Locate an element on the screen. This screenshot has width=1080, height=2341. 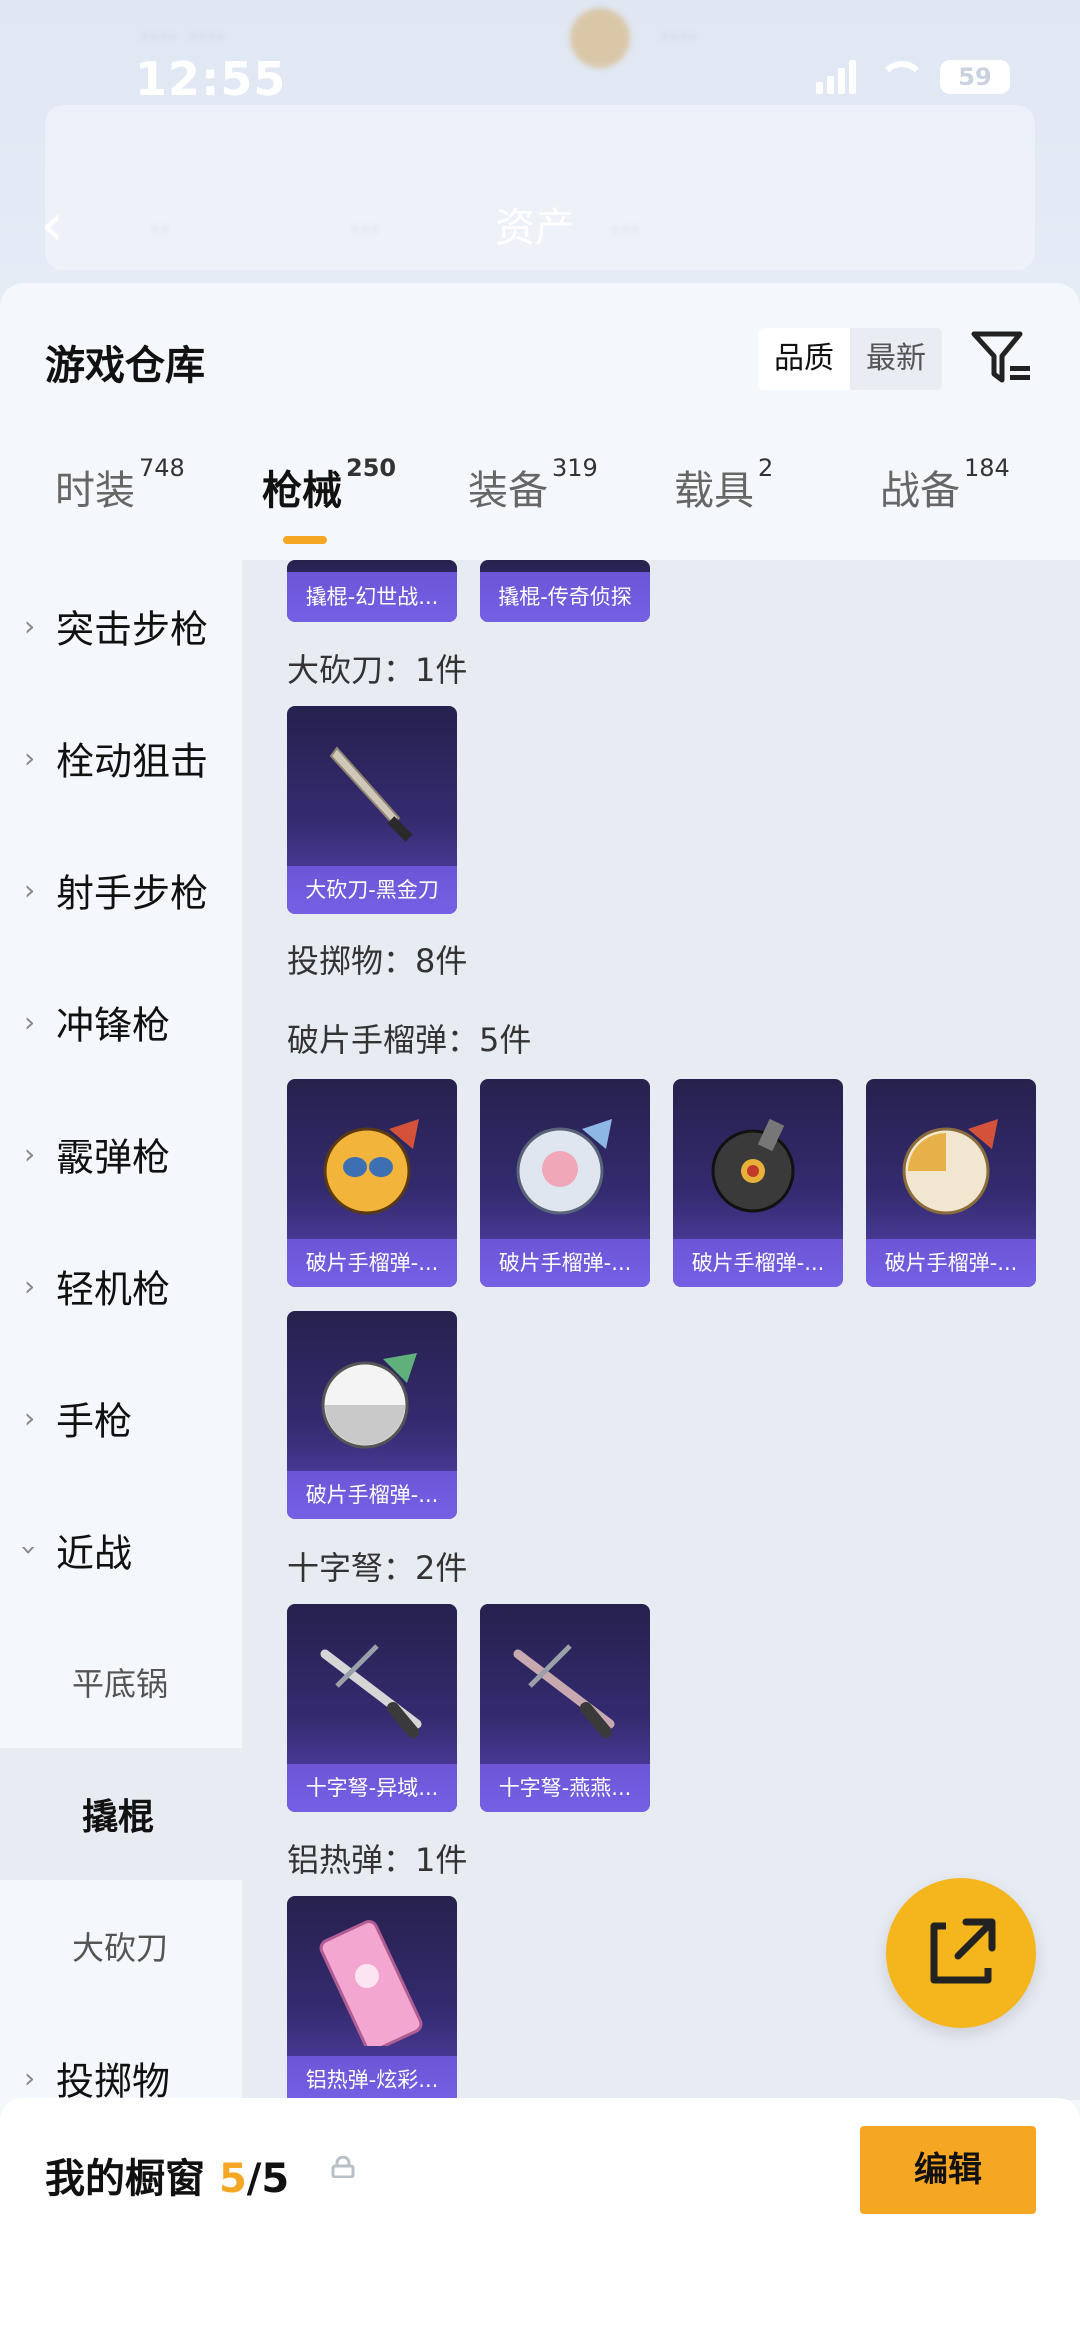
battery-icon: 59 is located at coordinates (975, 77).